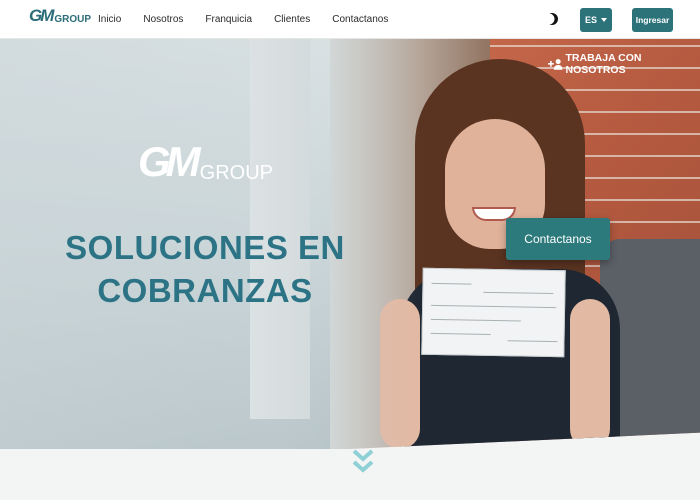 The image size is (700, 500). What do you see at coordinates (73, 19) in the screenshot?
I see `logo-word: GROUP` at bounding box center [73, 19].